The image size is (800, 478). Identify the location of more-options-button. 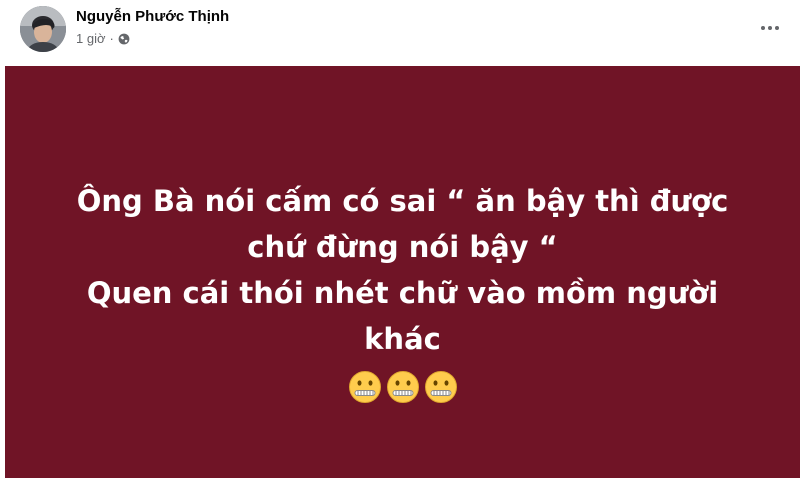
(770, 28).